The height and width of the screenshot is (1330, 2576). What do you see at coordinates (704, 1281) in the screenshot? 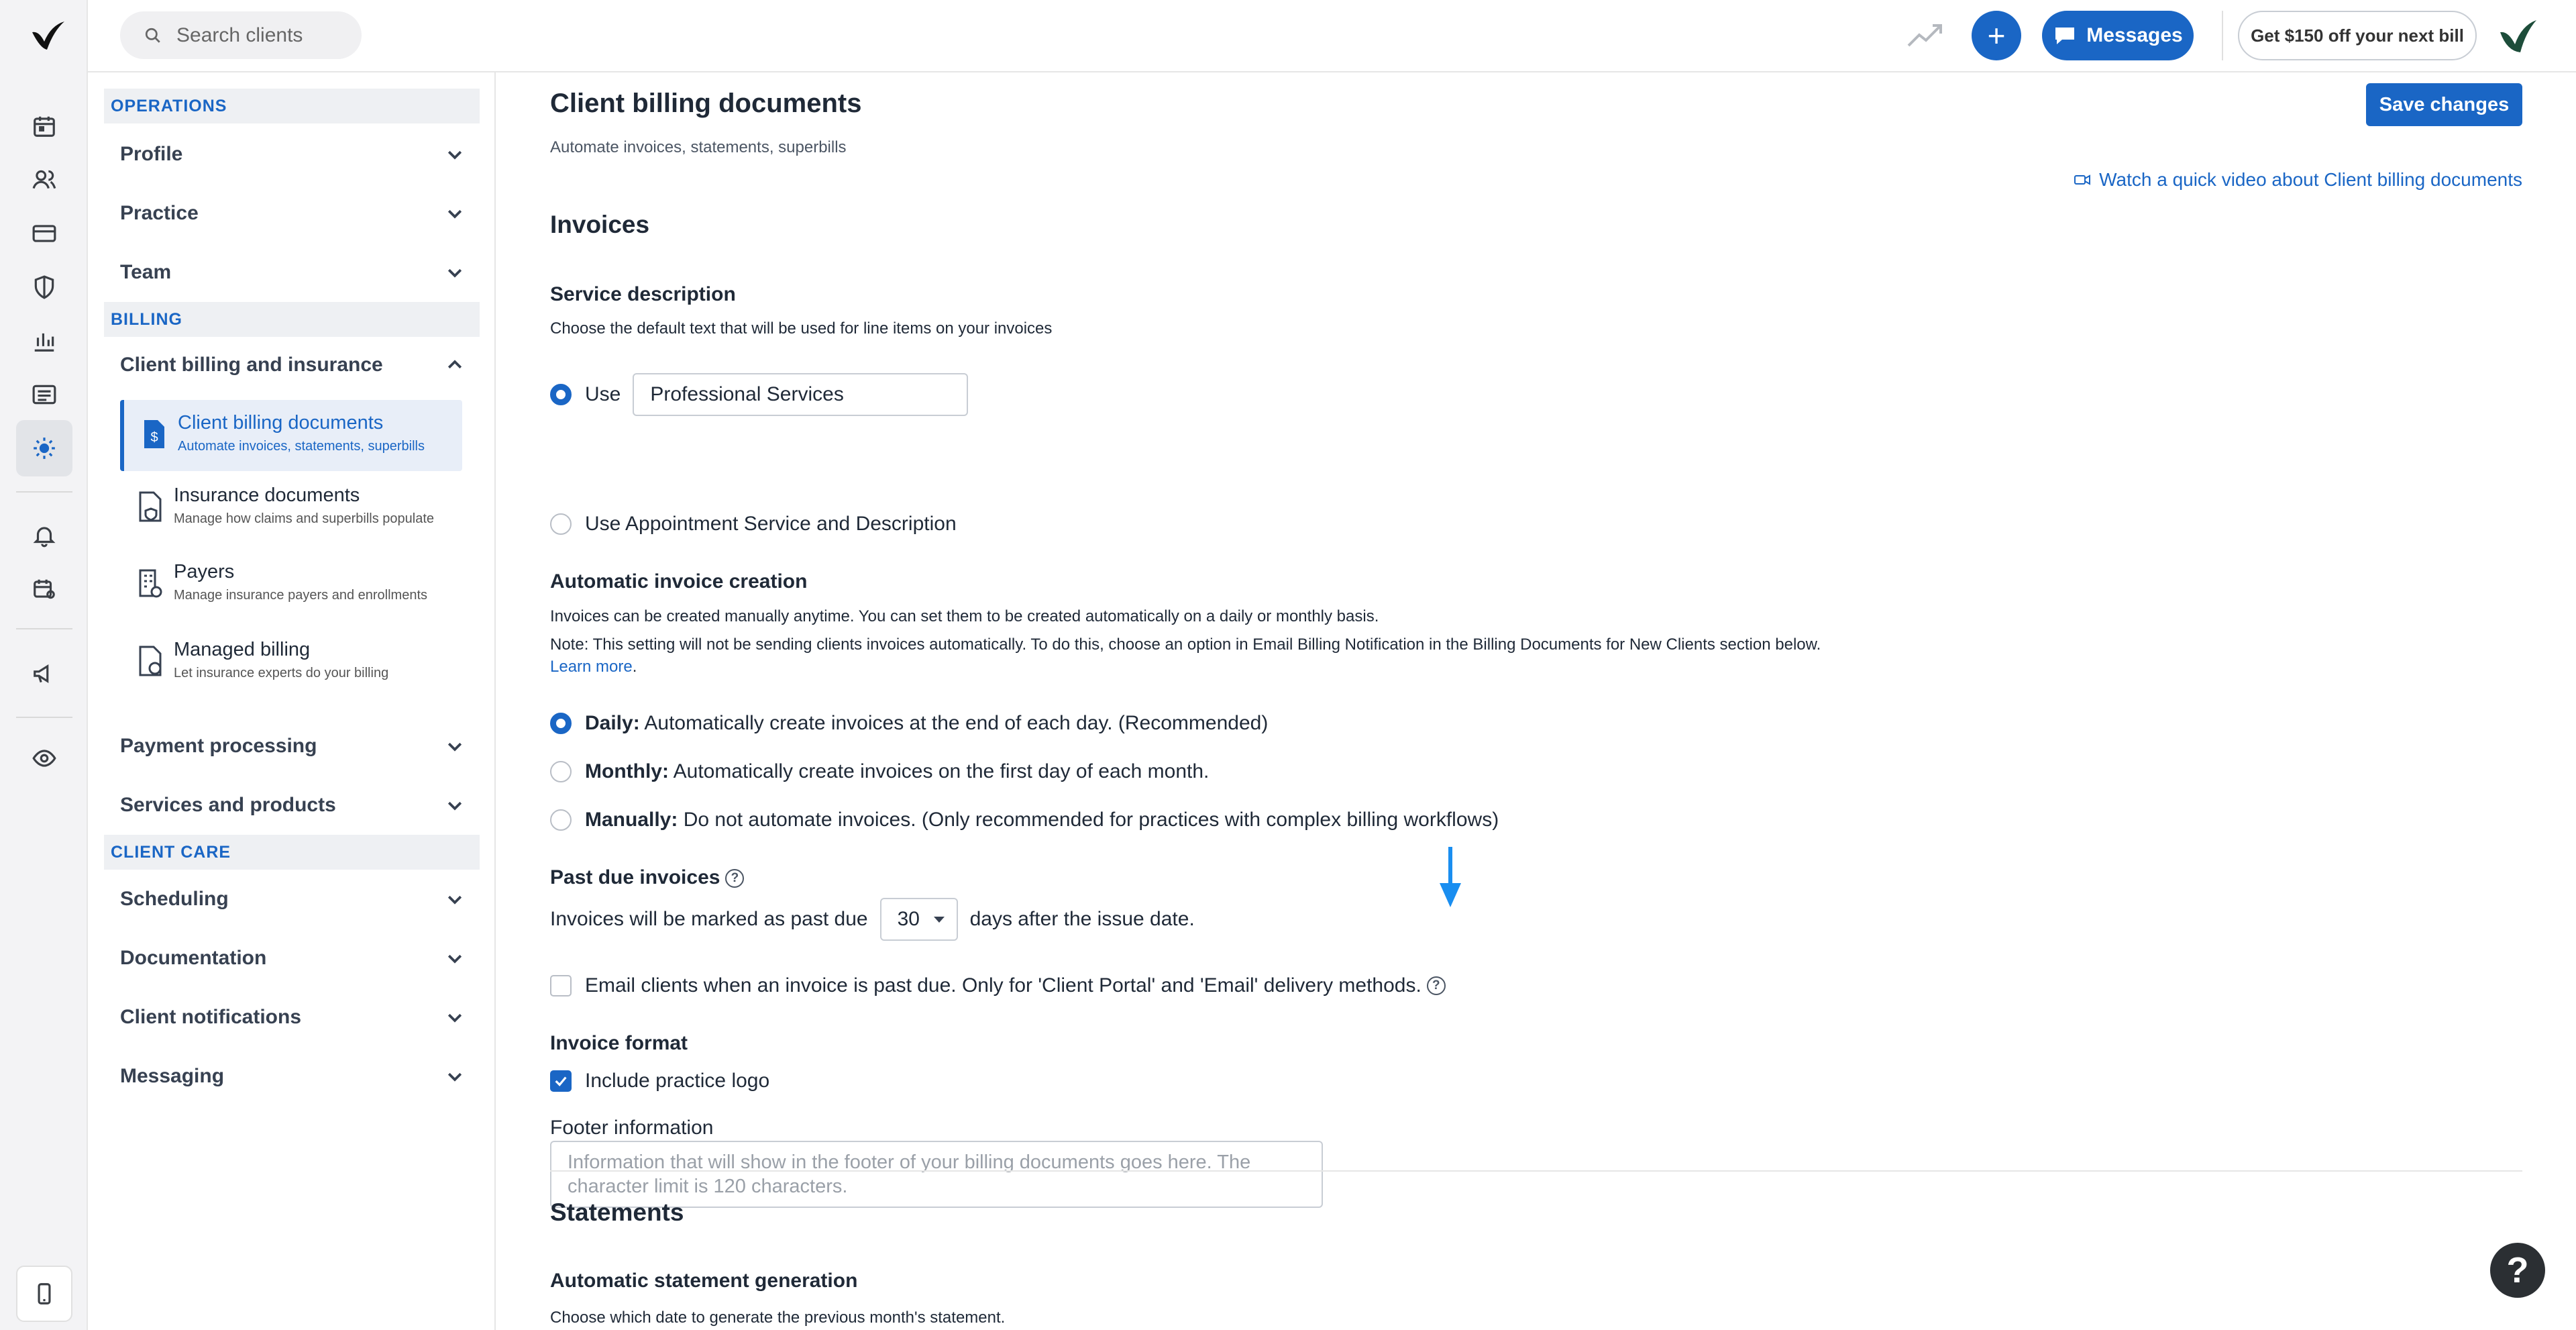
I see `auto-statement-heading: Automatic statement generation` at bounding box center [704, 1281].